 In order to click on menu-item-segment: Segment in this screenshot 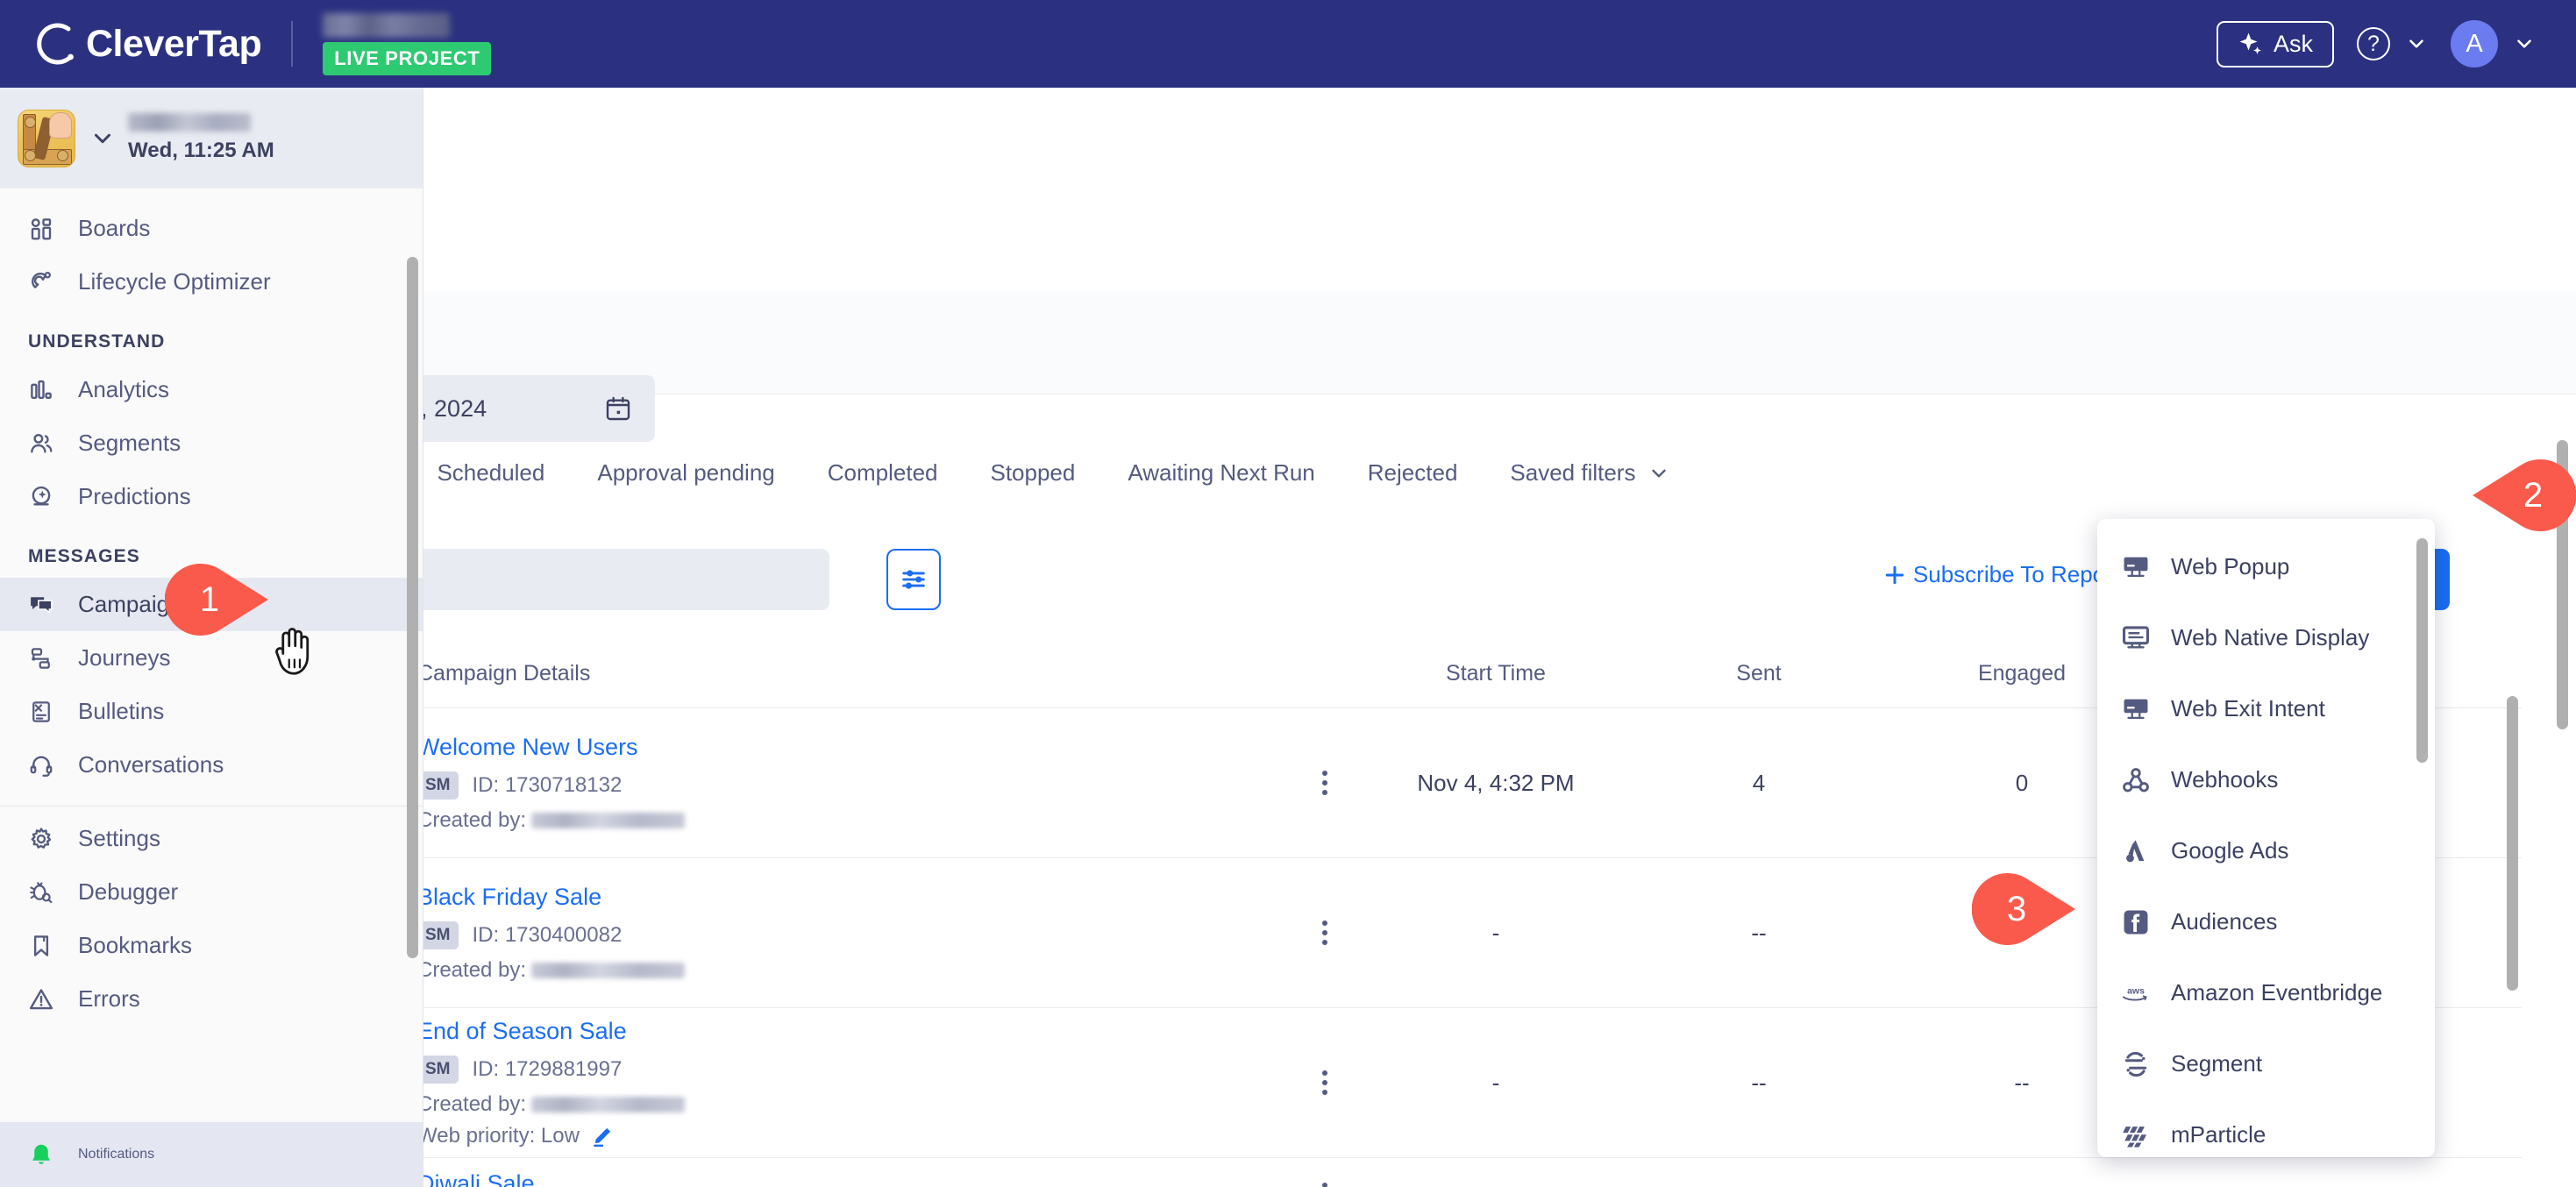, I will do `click(2266, 1063)`.